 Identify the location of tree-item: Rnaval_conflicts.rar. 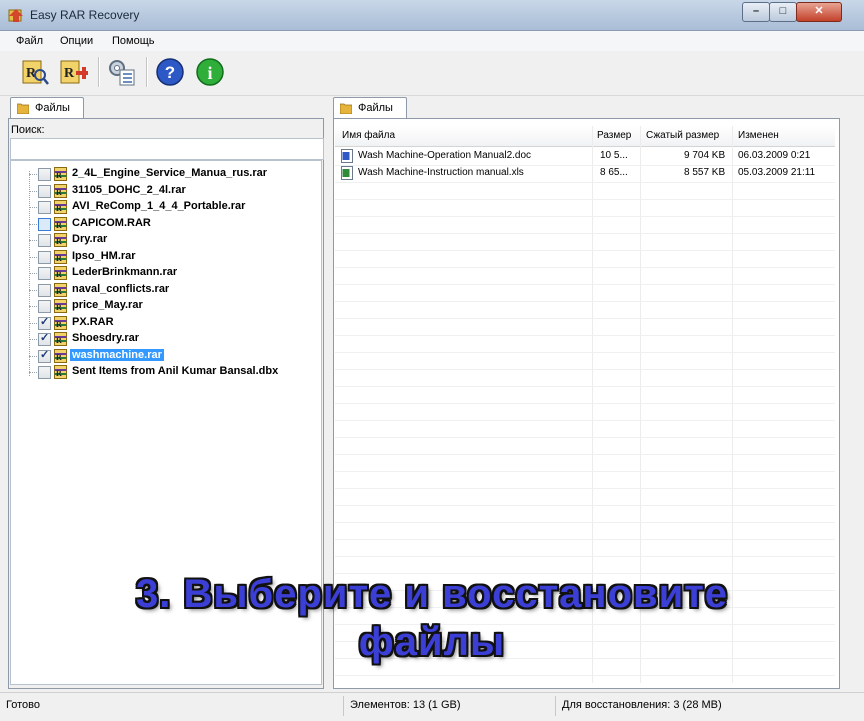
(161, 290).